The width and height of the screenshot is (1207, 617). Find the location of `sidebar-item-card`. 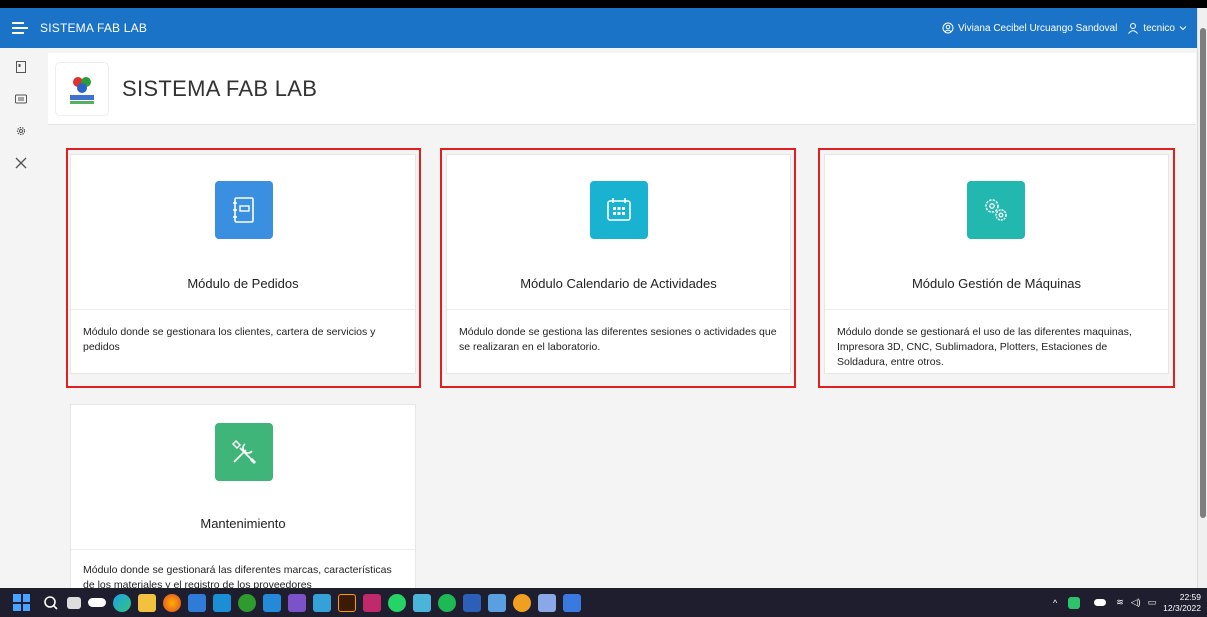

sidebar-item-card is located at coordinates (21, 99).